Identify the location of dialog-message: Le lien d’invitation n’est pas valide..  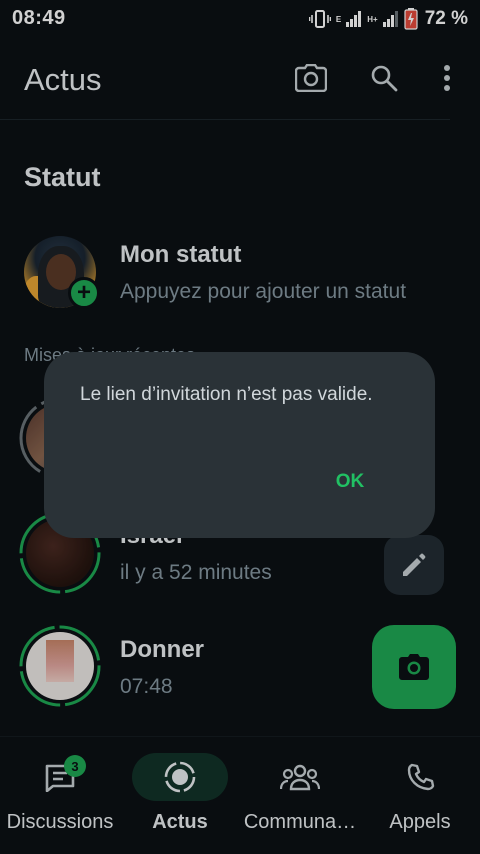
(226, 394).